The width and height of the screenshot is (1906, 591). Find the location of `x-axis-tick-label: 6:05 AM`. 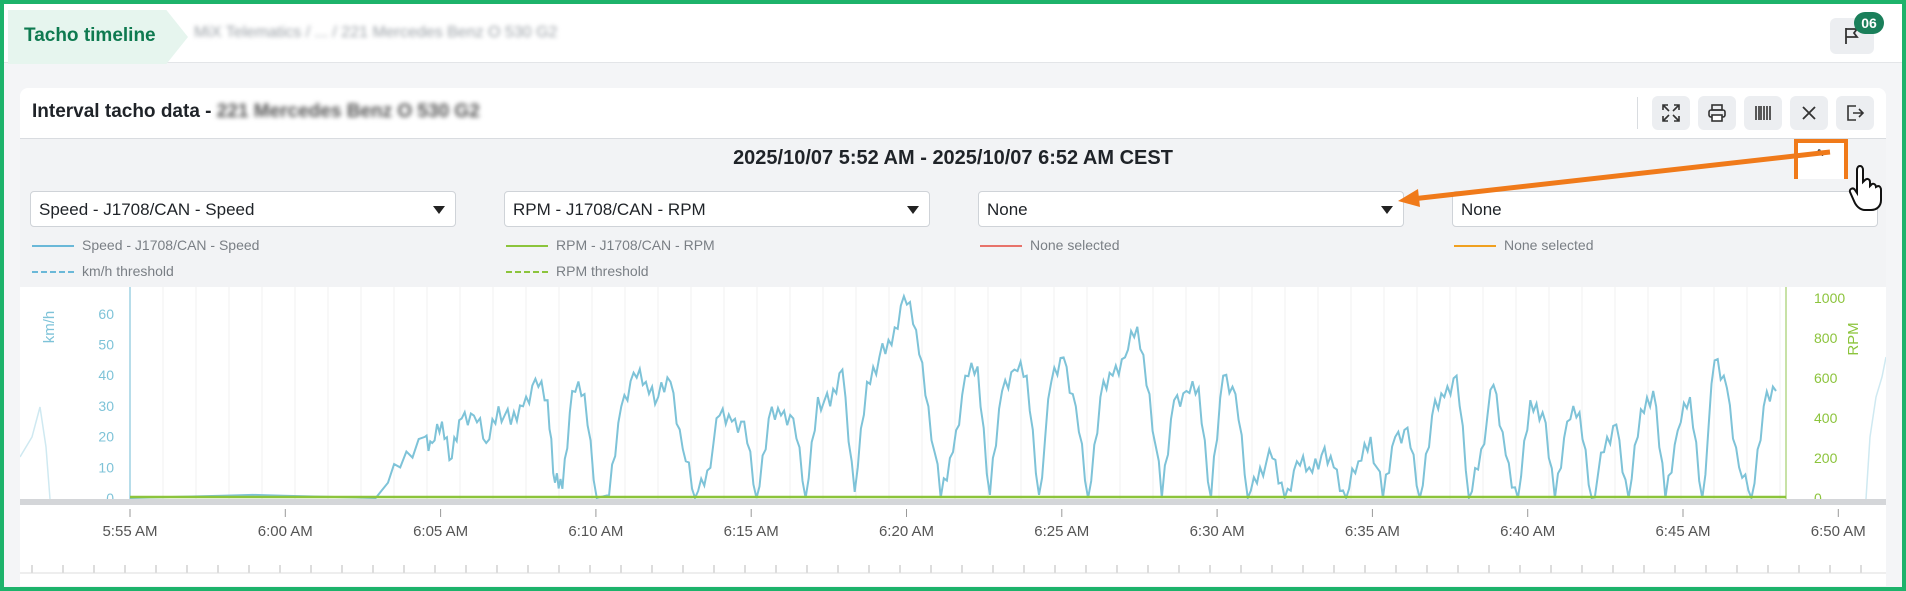

x-axis-tick-label: 6:05 AM is located at coordinates (440, 531).